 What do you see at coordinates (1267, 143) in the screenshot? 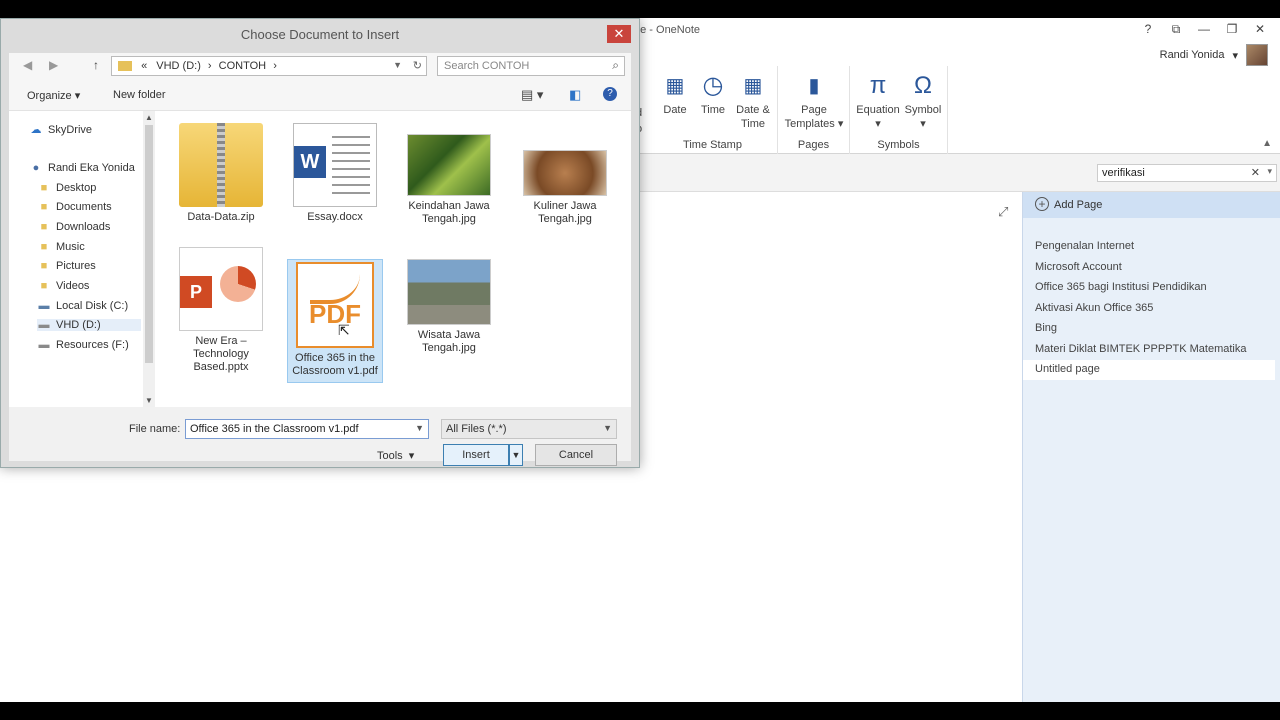
I see `collapse-ribbon-icon: ▲` at bounding box center [1267, 143].